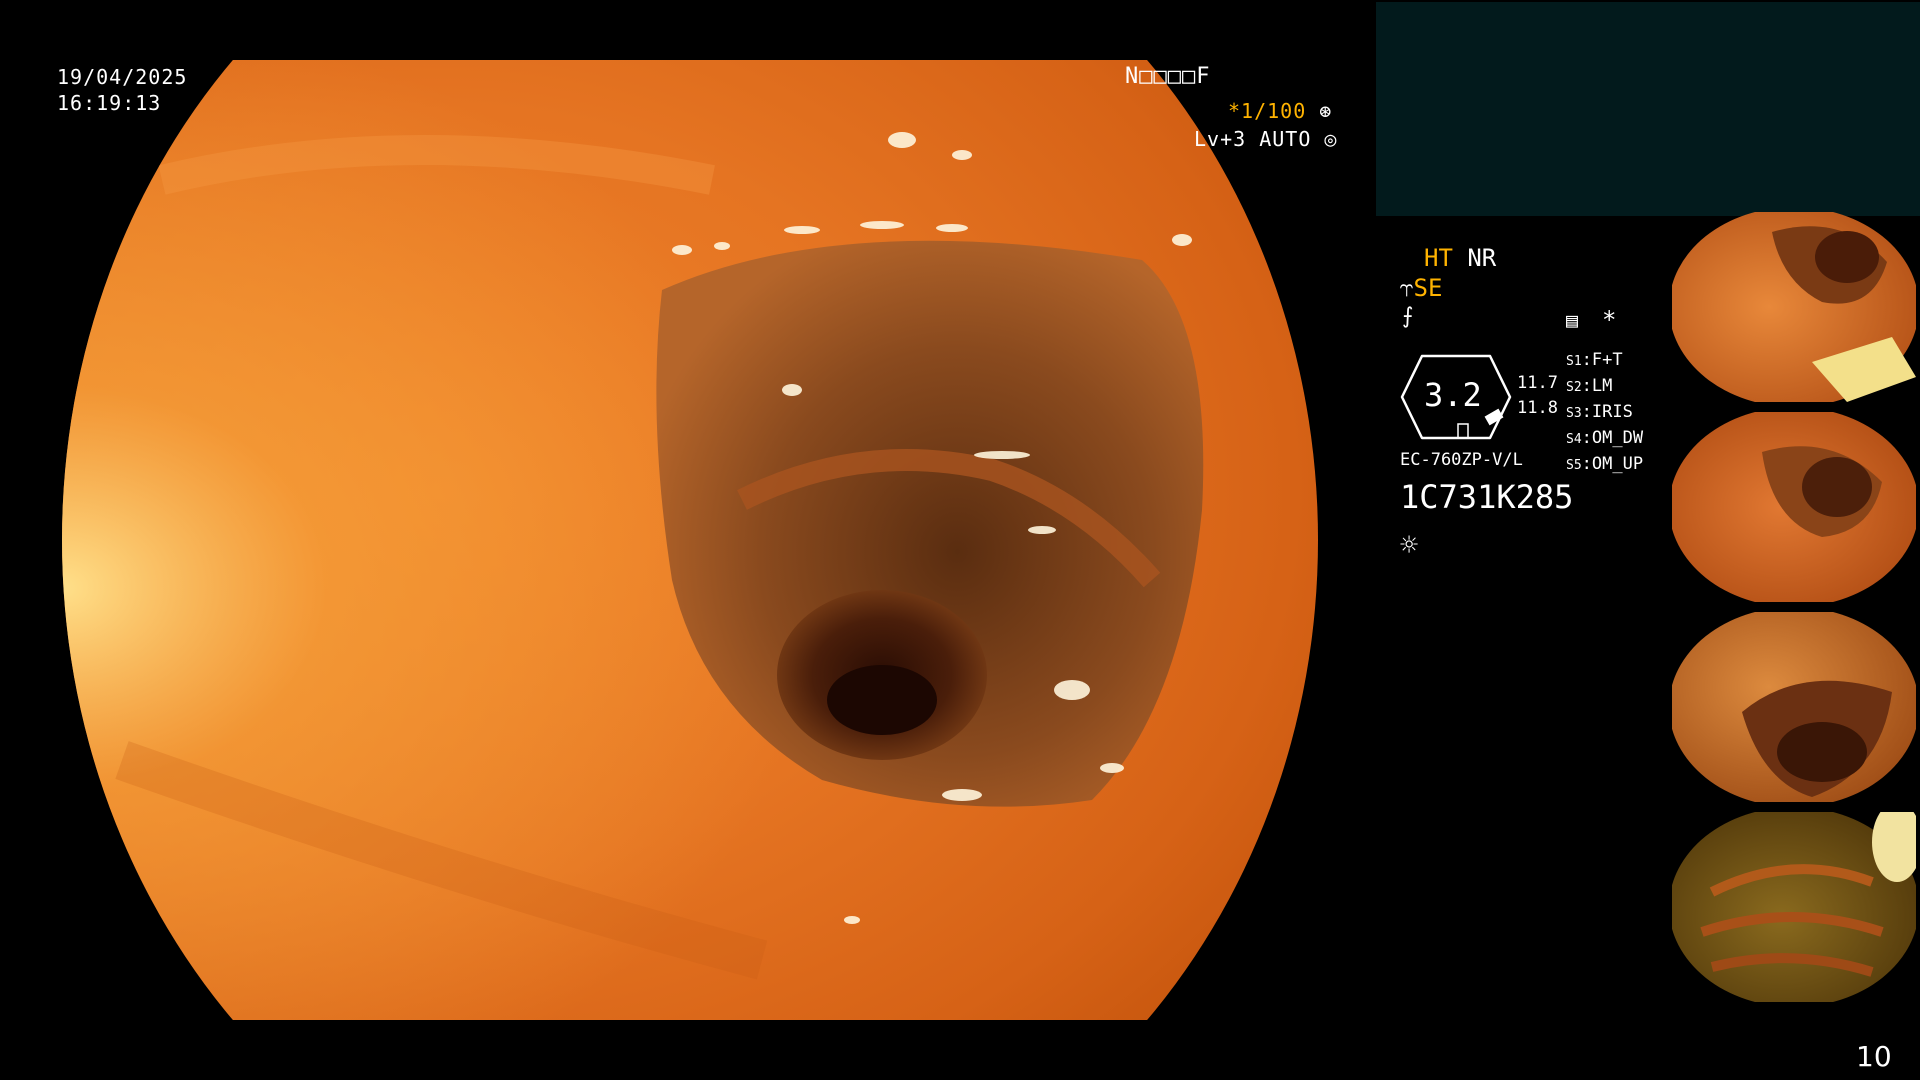 The height and width of the screenshot is (1080, 1920). I want to click on date-text: 19/04/2025, so click(122, 77).